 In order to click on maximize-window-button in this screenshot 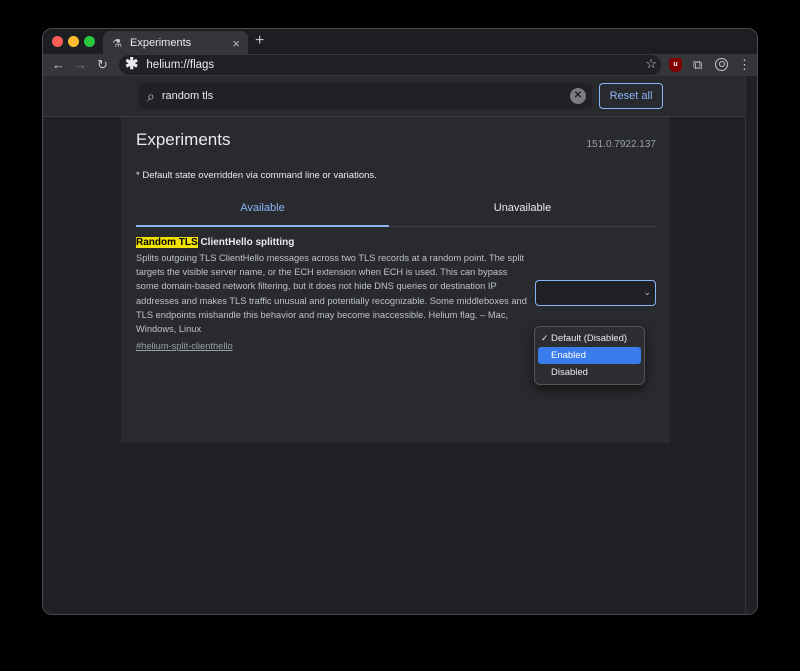, I will do `click(89, 41)`.